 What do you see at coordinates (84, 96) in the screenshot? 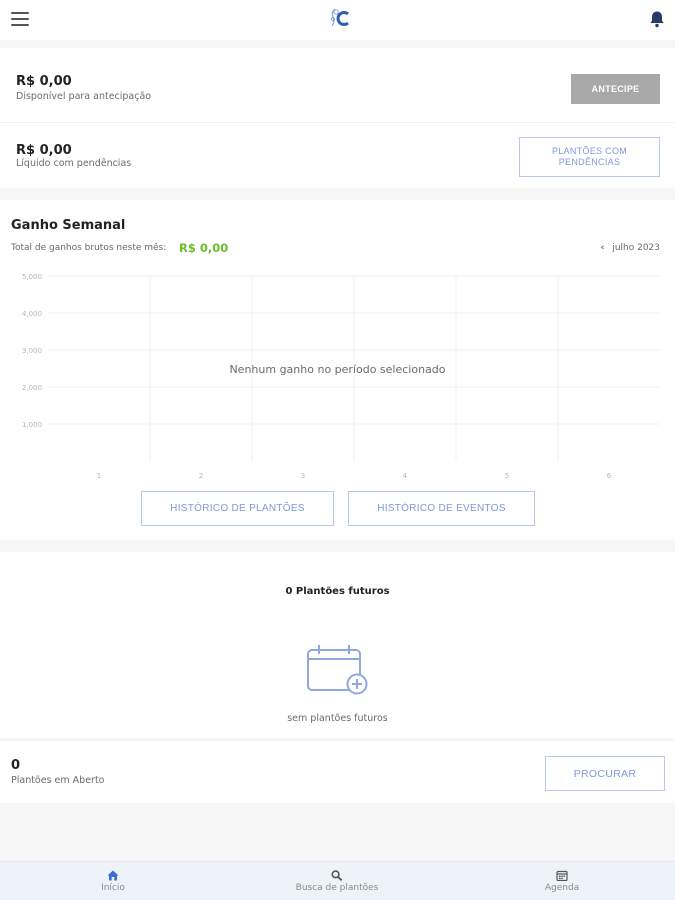
I see `available-balance-label: Disponível para antecipação` at bounding box center [84, 96].